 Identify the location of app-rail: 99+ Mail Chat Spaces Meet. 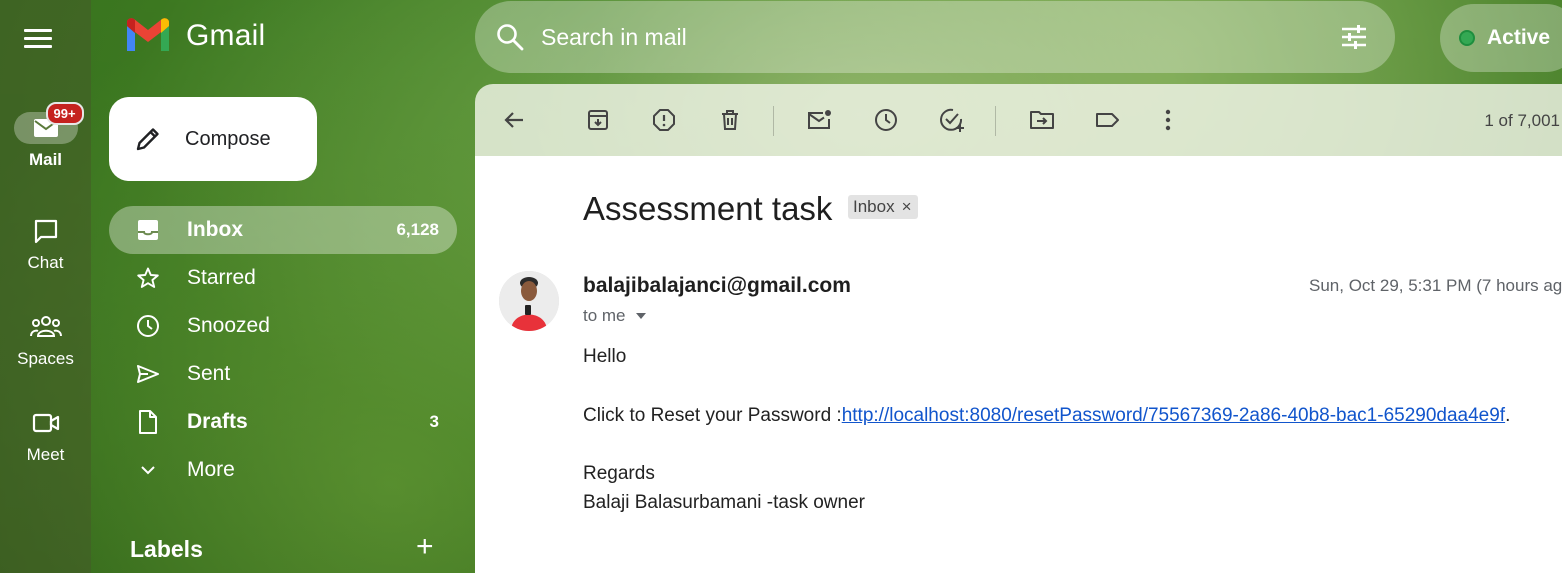
(45, 286).